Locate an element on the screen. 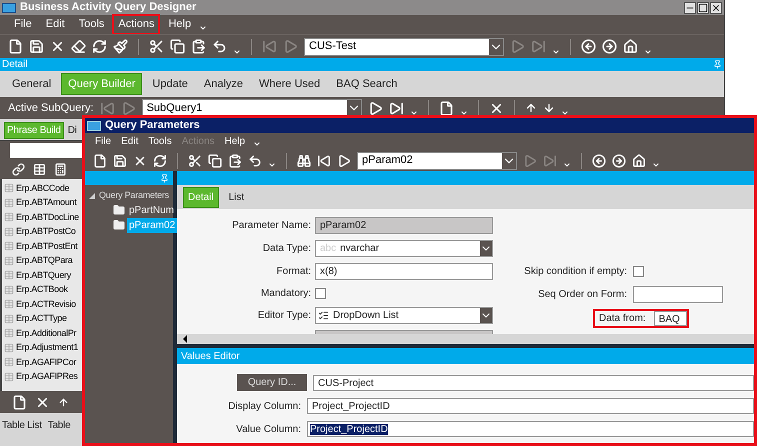 The image size is (757, 446). value-column-field: Project_ProjectID is located at coordinates (530, 429).